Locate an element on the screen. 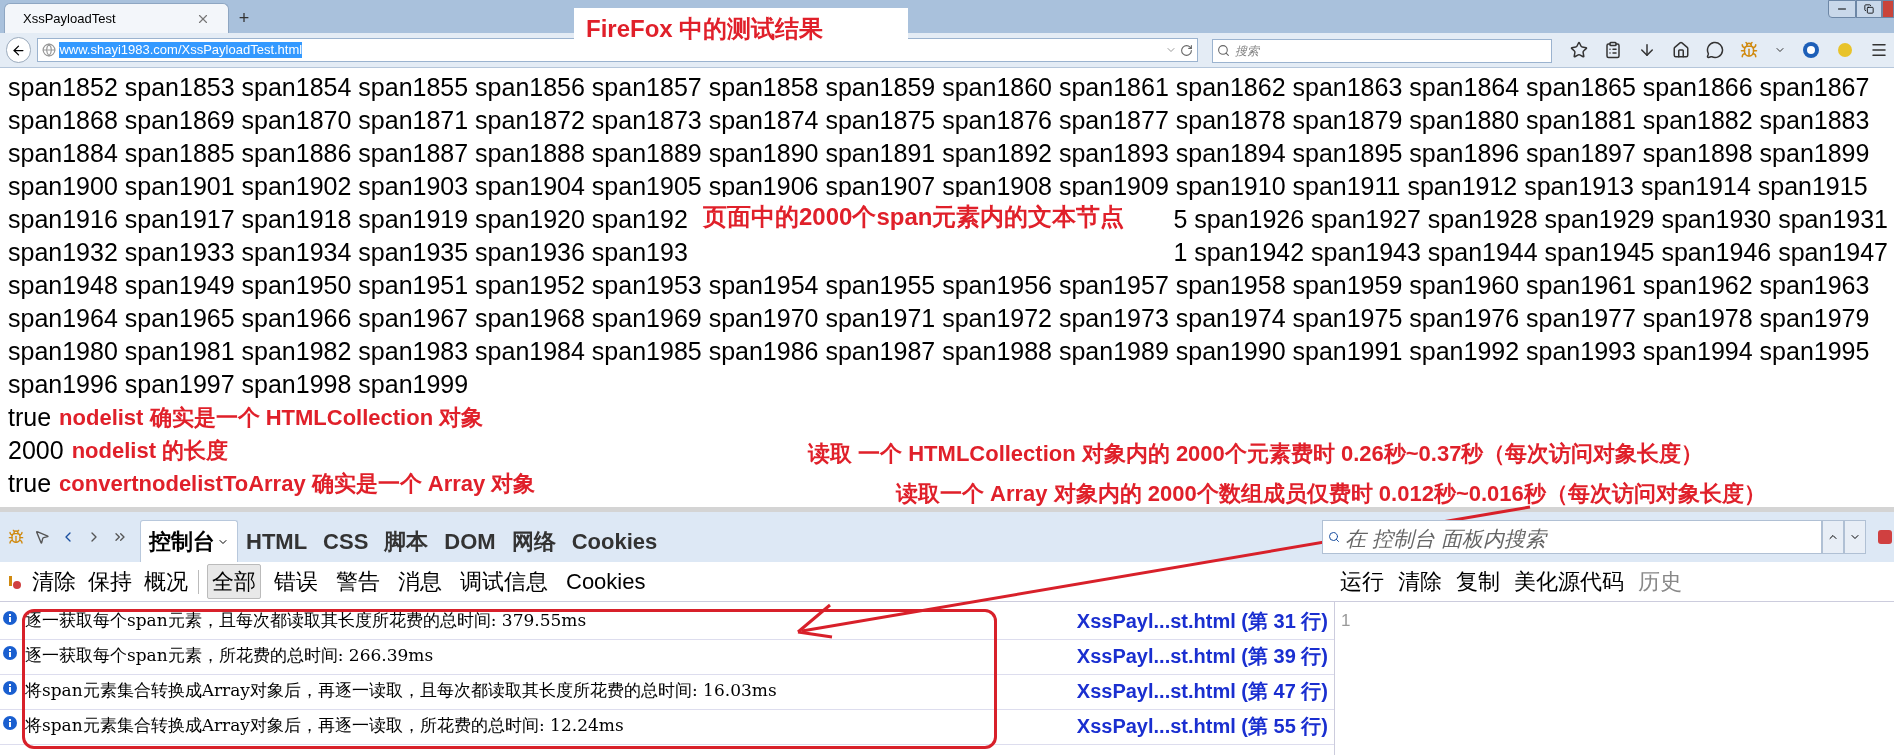 This screenshot has height=755, width=1894. back-button is located at coordinates (19, 50).